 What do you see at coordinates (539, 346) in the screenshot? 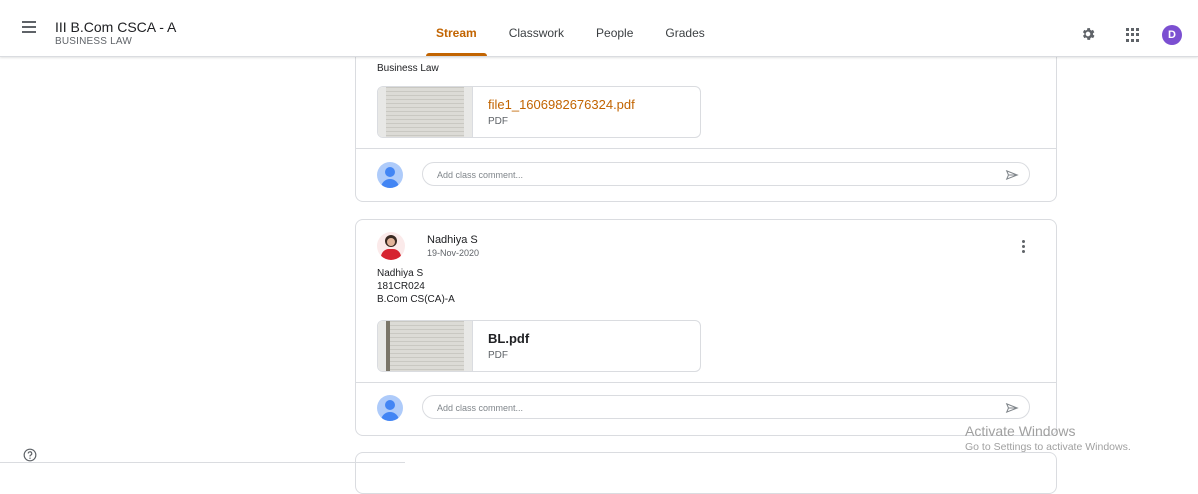
I see `attachment-card: BL.pdf PDF` at bounding box center [539, 346].